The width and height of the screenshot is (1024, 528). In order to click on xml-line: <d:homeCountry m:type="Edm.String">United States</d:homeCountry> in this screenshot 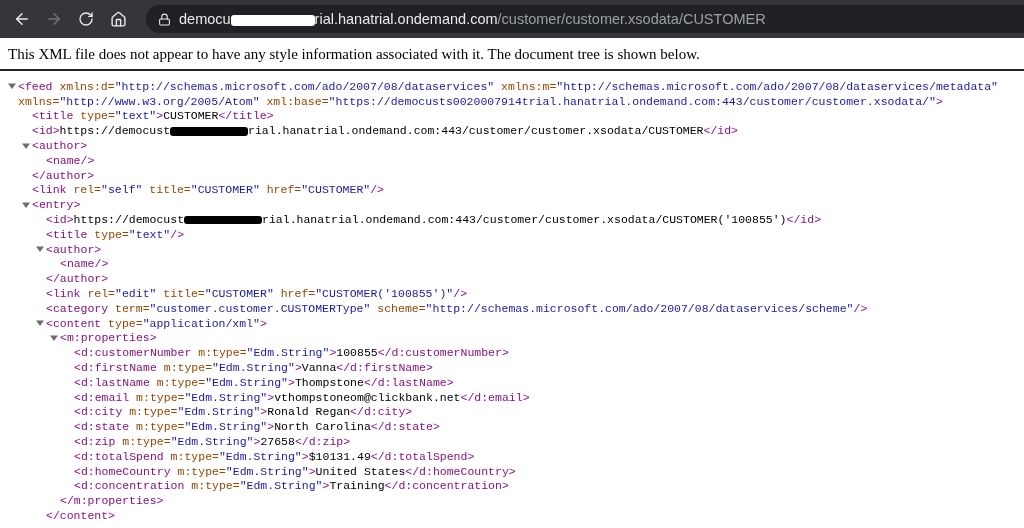, I will do `click(295, 471)`.